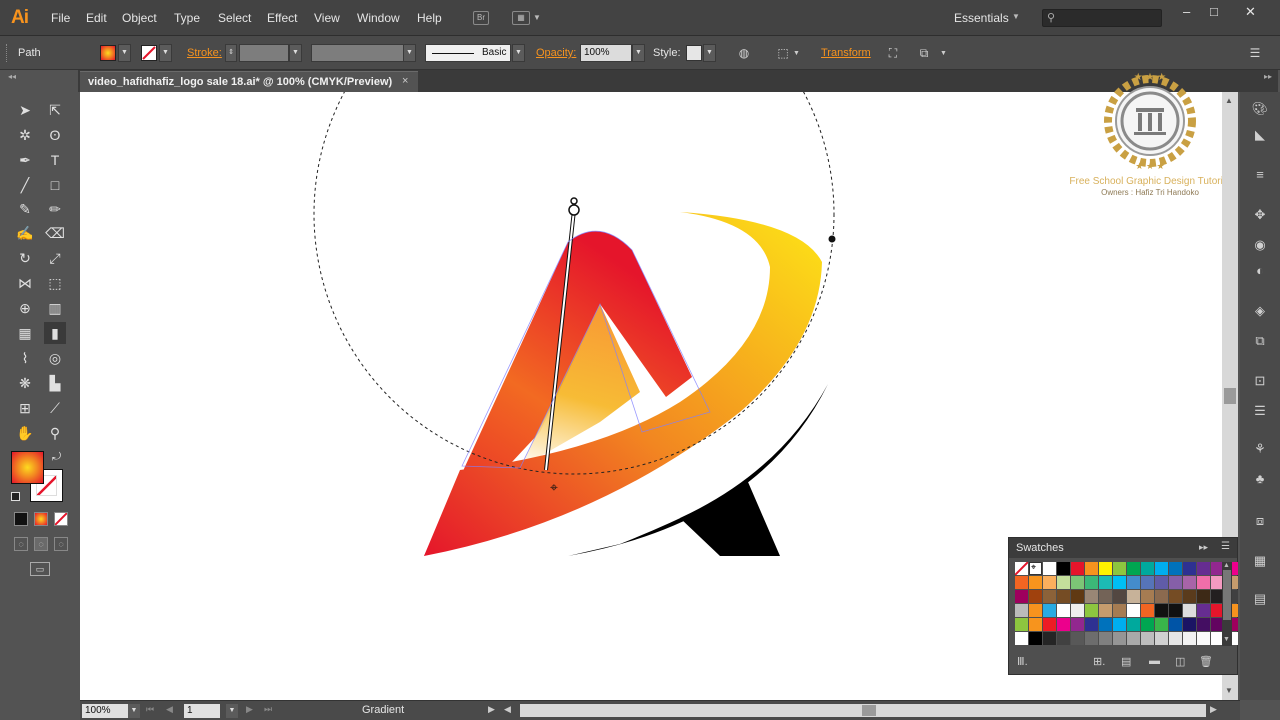 This screenshot has width=1280, height=720. What do you see at coordinates (1260, 599) in the screenshot?
I see `transparency-panel-icon: ▤` at bounding box center [1260, 599].